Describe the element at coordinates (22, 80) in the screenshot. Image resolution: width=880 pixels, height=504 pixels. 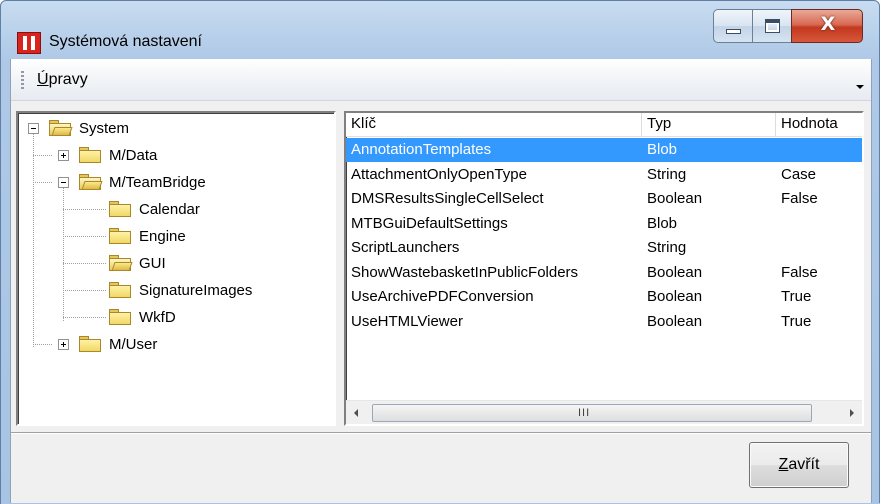
I see `toolbar-grip-icon` at that location.